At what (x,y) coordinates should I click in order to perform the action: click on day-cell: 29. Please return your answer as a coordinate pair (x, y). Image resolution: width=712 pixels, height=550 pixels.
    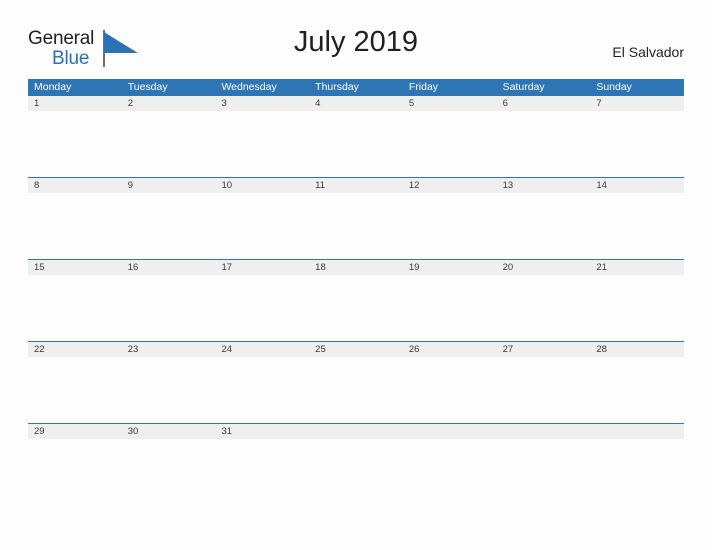
    Looking at the image, I should click on (75, 431).